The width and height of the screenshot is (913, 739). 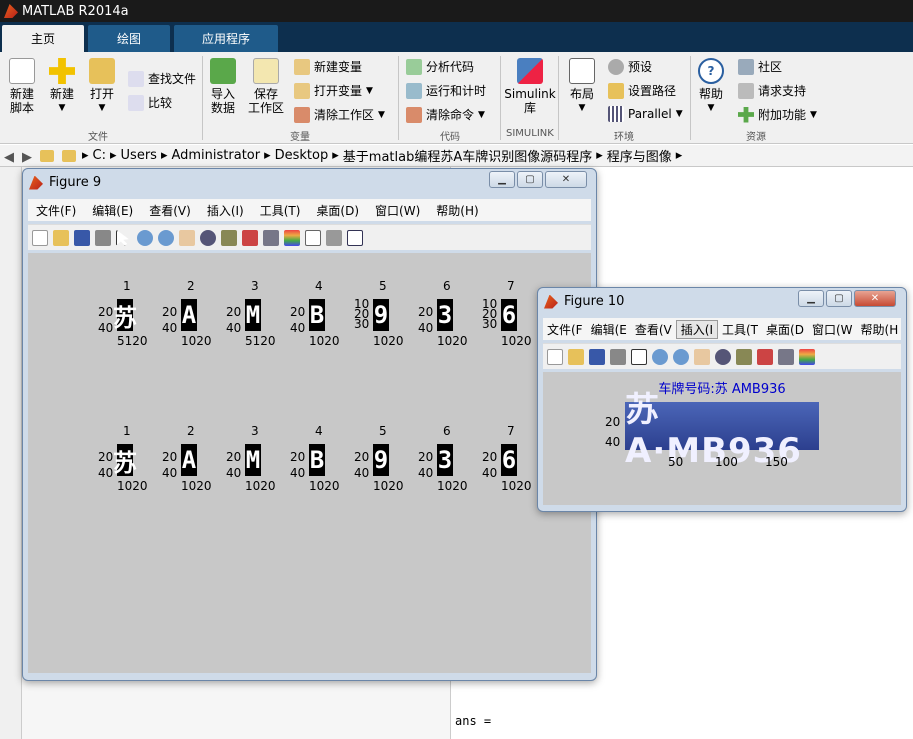 What do you see at coordinates (383, 286) in the screenshot?
I see `subplot-number: 5` at bounding box center [383, 286].